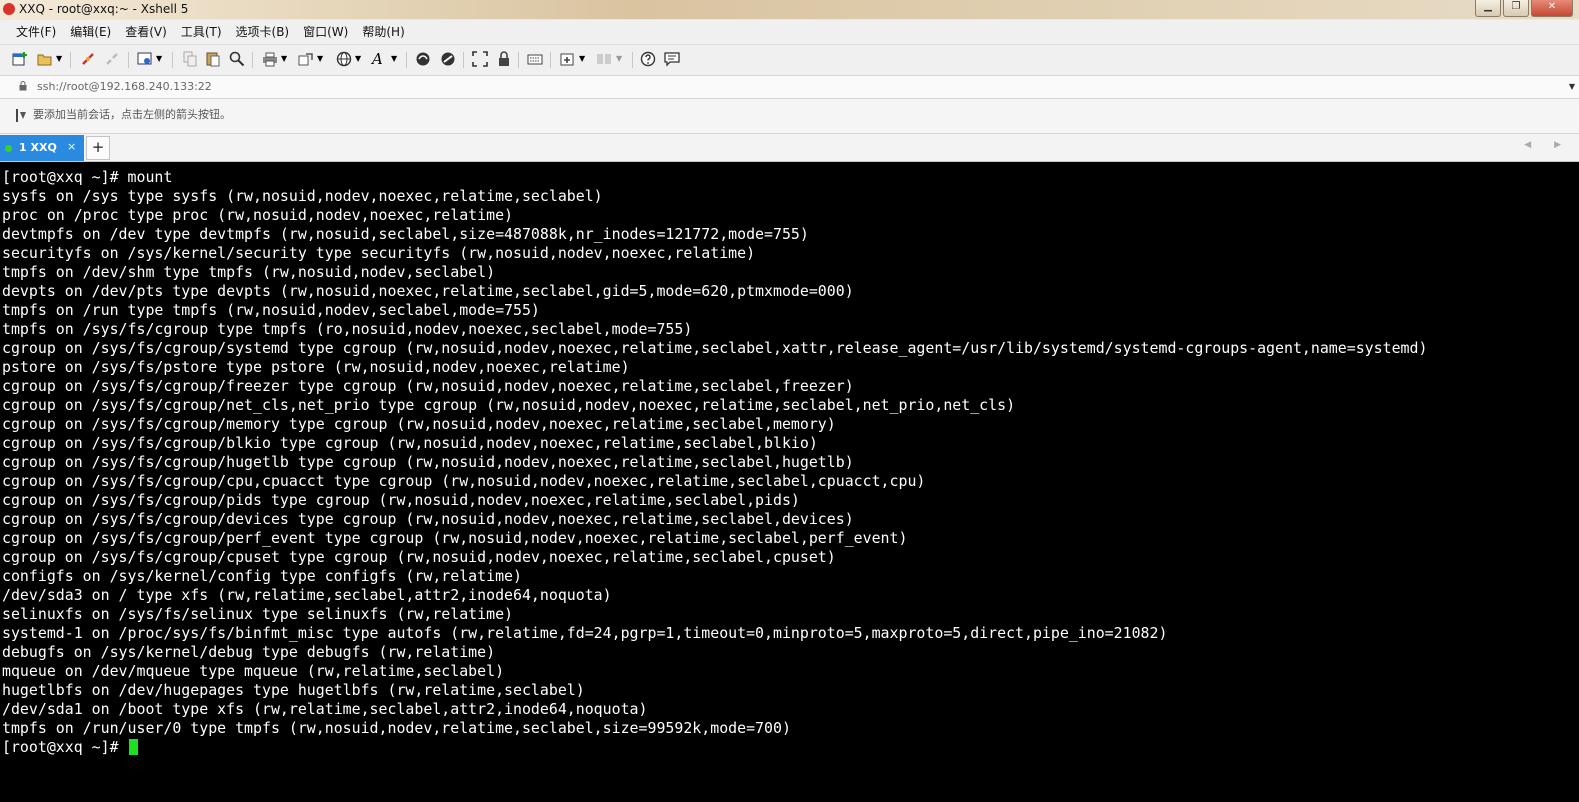 This screenshot has width=1579, height=802. I want to click on address-bar: ssh://root@192.168.240.133:22 ▼, so click(789, 87).